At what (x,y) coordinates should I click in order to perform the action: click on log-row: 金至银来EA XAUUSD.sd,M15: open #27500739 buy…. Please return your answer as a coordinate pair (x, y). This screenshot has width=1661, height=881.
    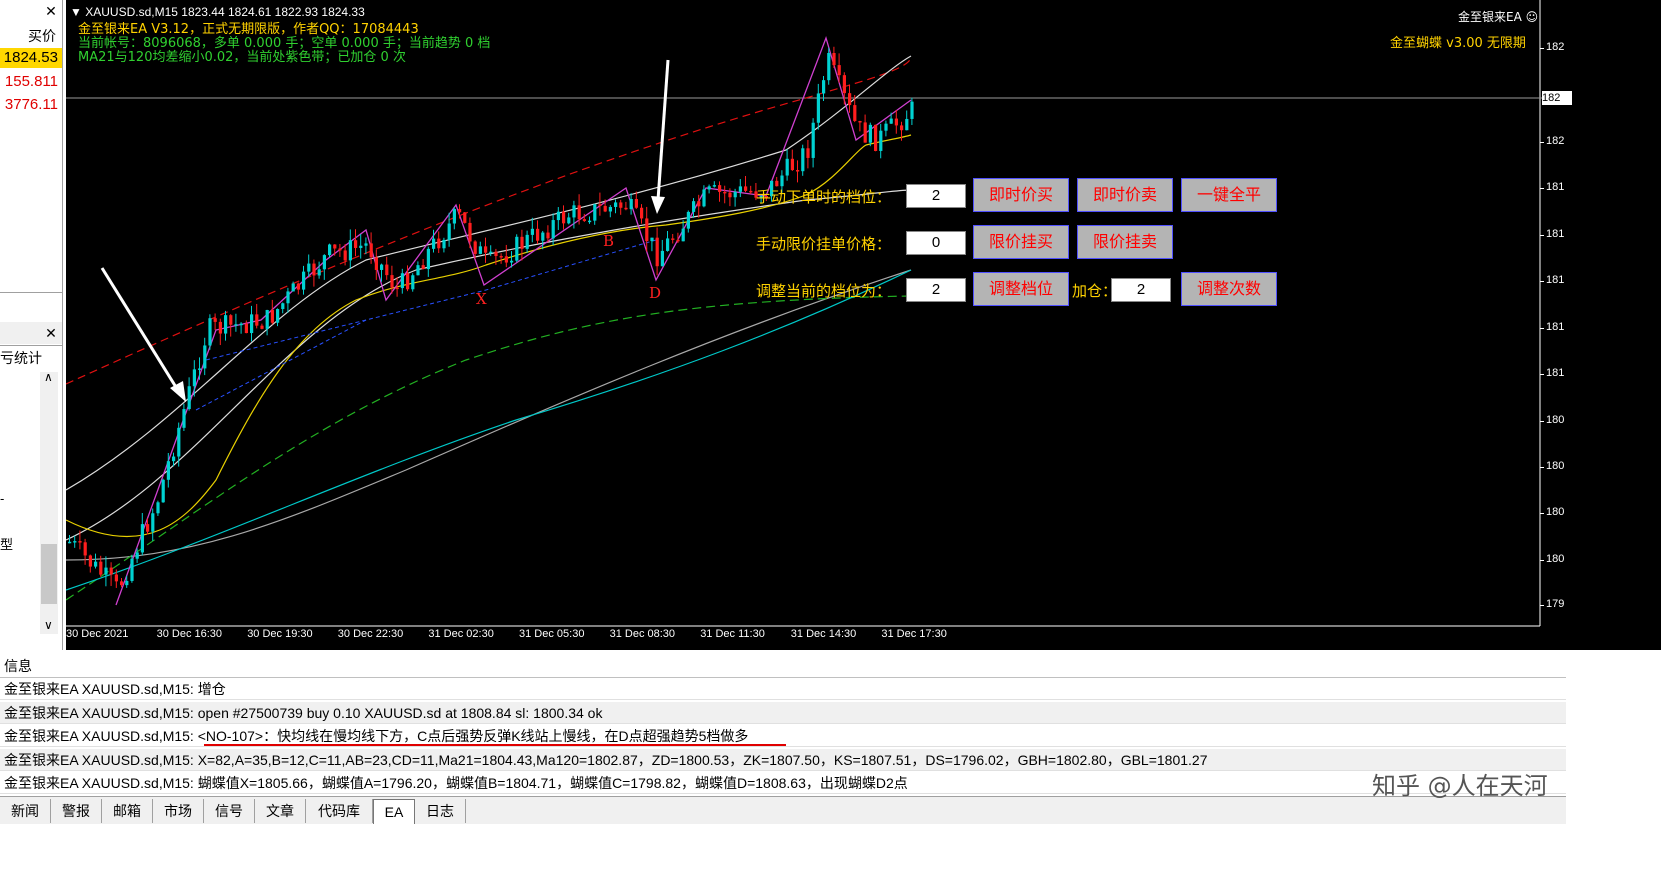
    Looking at the image, I should click on (783, 713).